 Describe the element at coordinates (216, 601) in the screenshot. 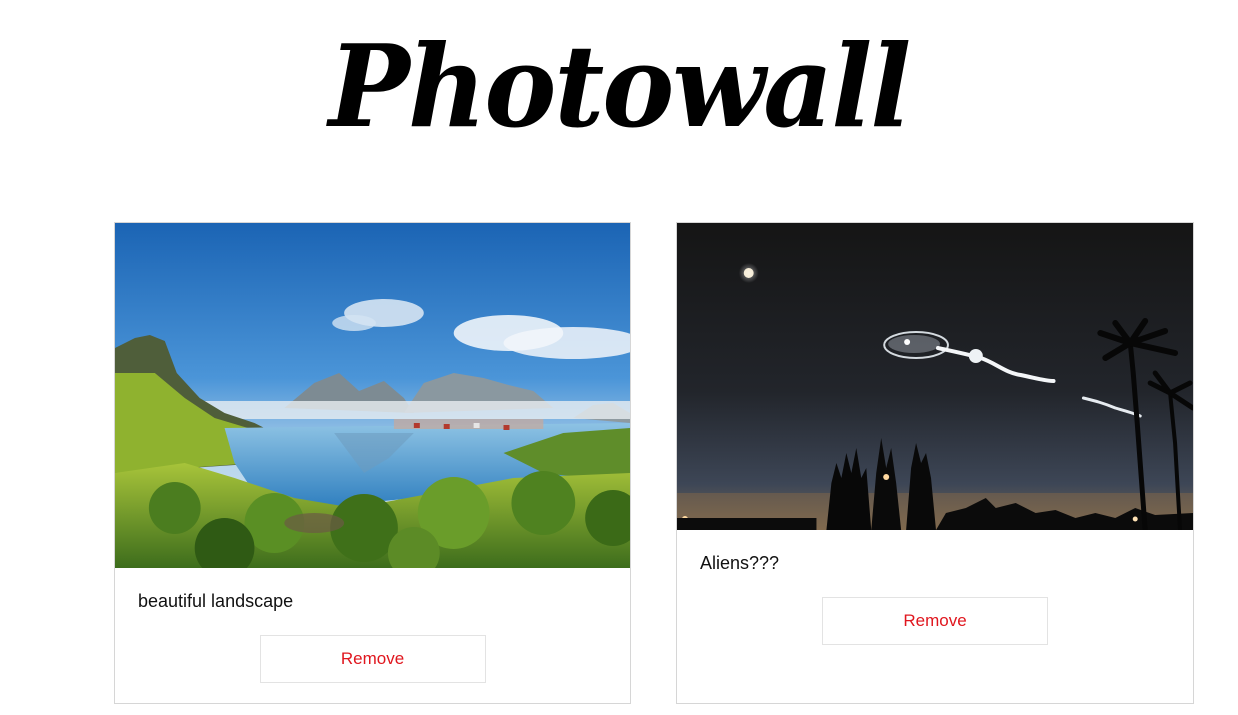

I see `photo-caption: beautiful landscape` at that location.